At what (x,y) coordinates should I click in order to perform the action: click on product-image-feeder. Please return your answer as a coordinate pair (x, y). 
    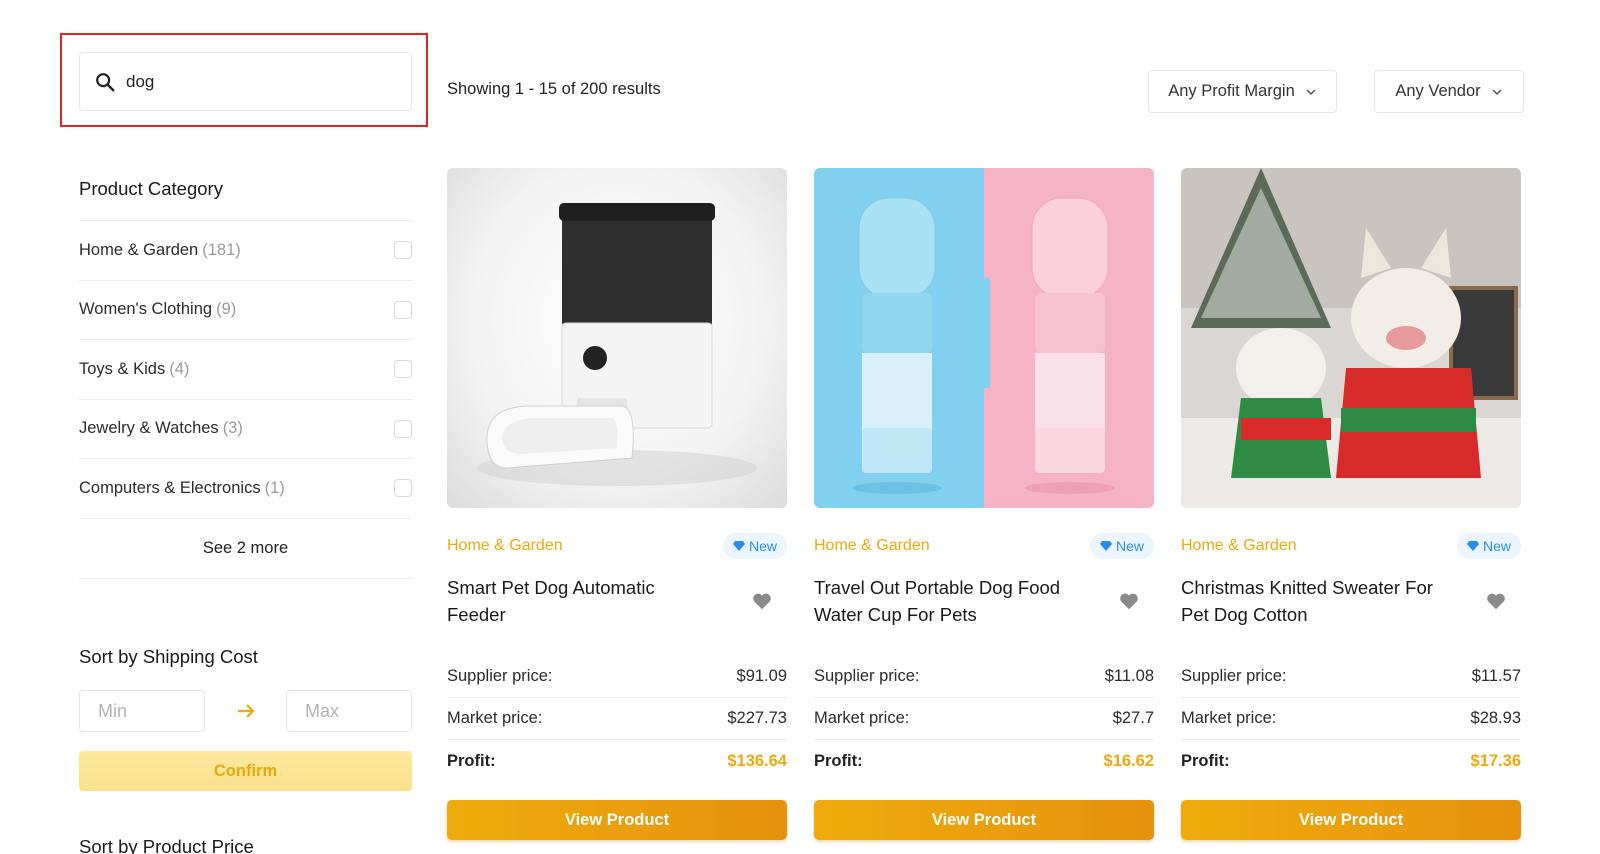
    Looking at the image, I should click on (617, 338).